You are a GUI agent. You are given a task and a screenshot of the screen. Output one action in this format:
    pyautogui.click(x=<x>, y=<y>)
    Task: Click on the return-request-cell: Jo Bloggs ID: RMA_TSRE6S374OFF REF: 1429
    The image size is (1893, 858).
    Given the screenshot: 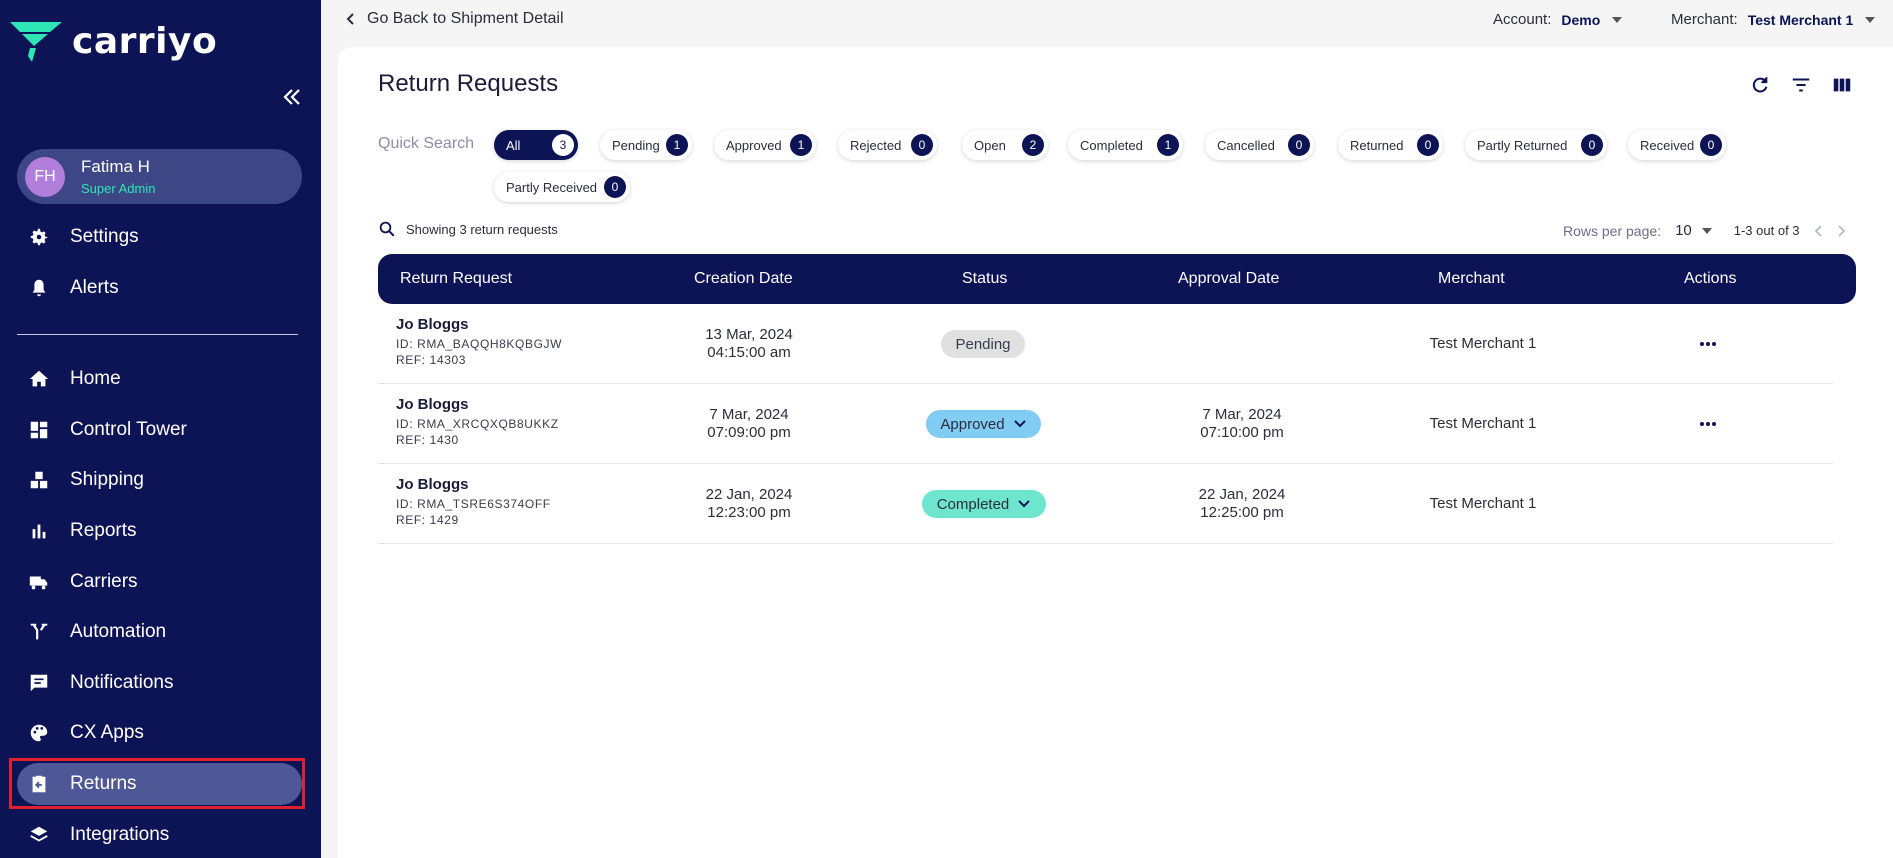 What is the action you would take?
    pyautogui.click(x=473, y=501)
    